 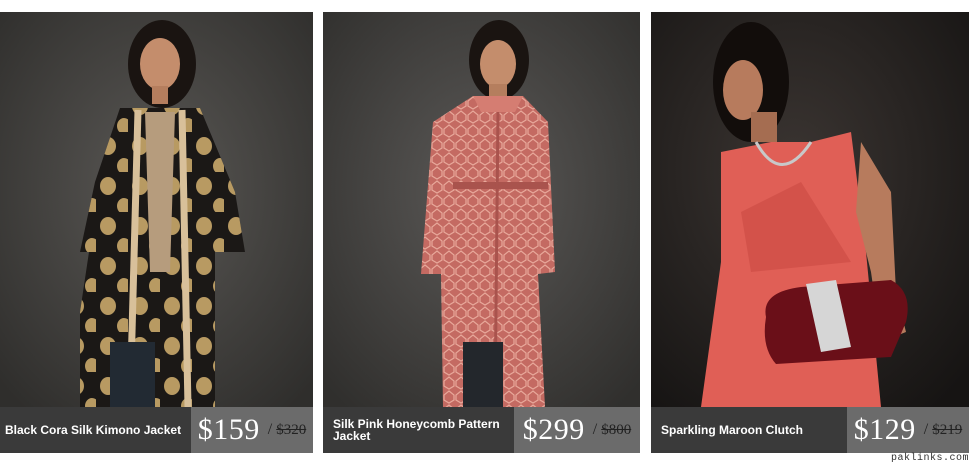 What do you see at coordinates (884, 429) in the screenshot?
I see `sale-price: $129` at bounding box center [884, 429].